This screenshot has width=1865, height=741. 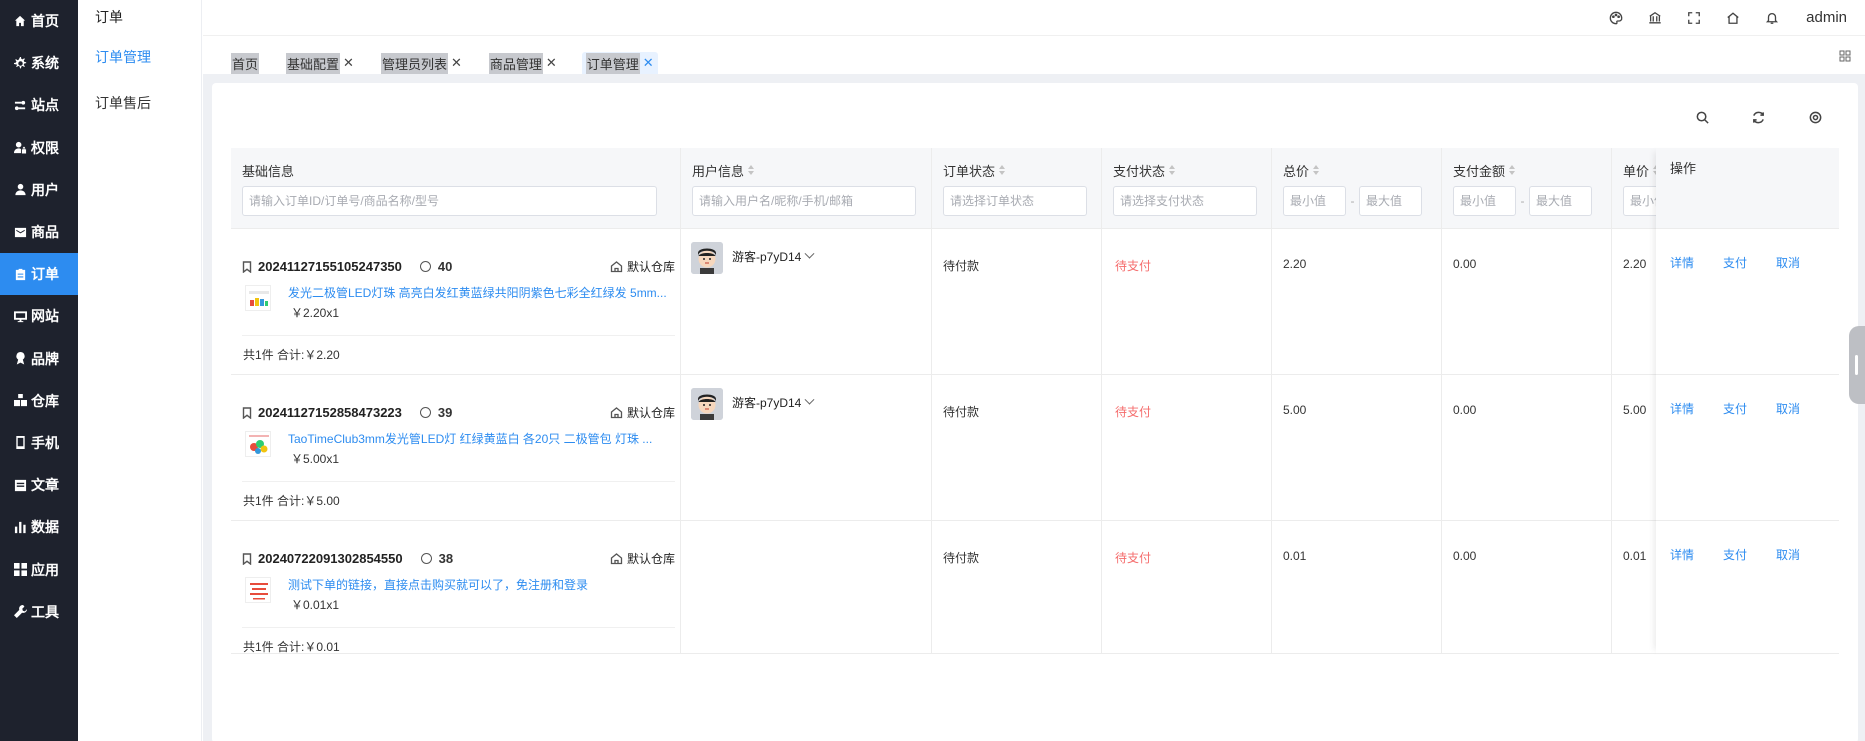 What do you see at coordinates (1772, 18) in the screenshot?
I see `bell-icon` at bounding box center [1772, 18].